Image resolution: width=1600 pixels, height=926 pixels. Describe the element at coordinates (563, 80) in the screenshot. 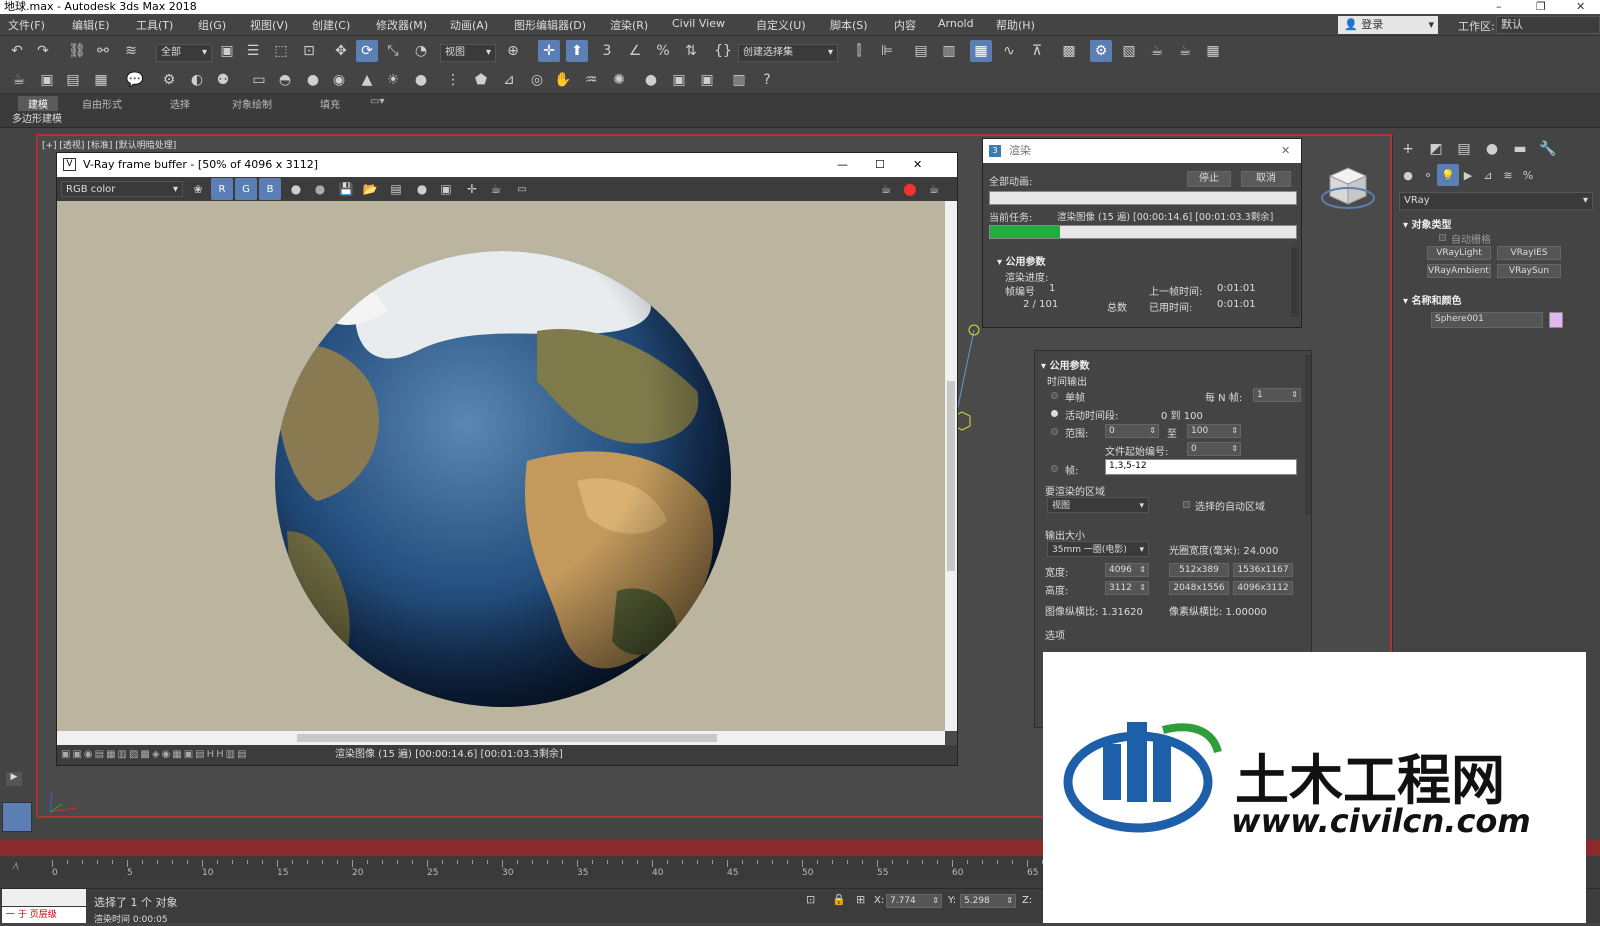

I see `displacement-icon: ✋` at that location.